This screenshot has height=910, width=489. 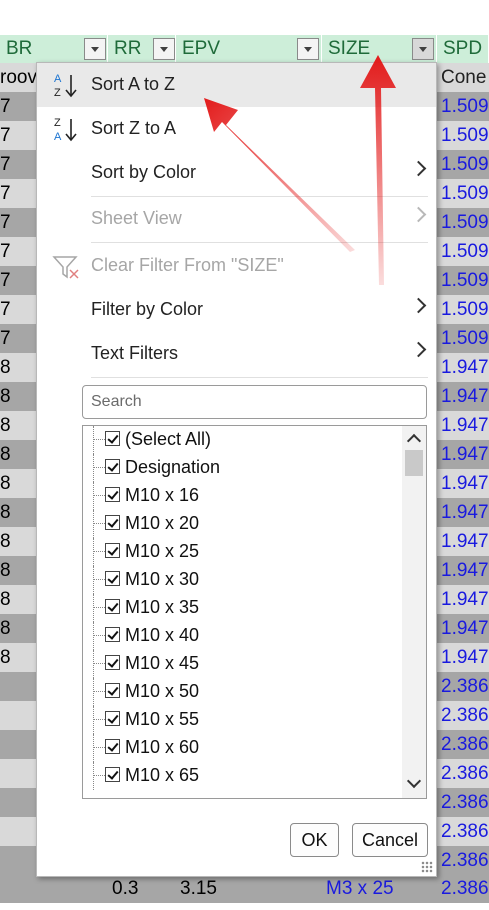 I want to click on arrow-to-size-filter, so click(x=378, y=170).